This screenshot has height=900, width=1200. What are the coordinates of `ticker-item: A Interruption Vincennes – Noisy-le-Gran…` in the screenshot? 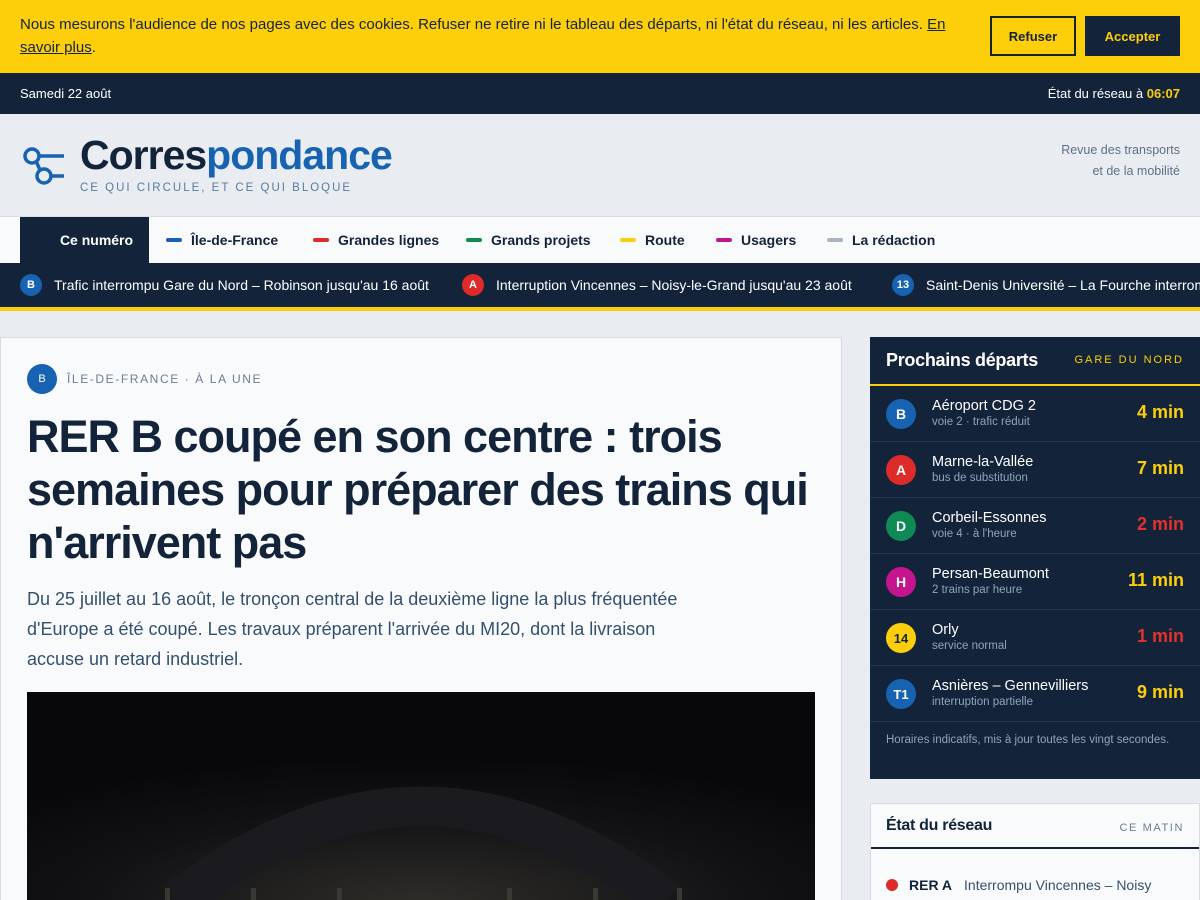 It's located at (657, 285).